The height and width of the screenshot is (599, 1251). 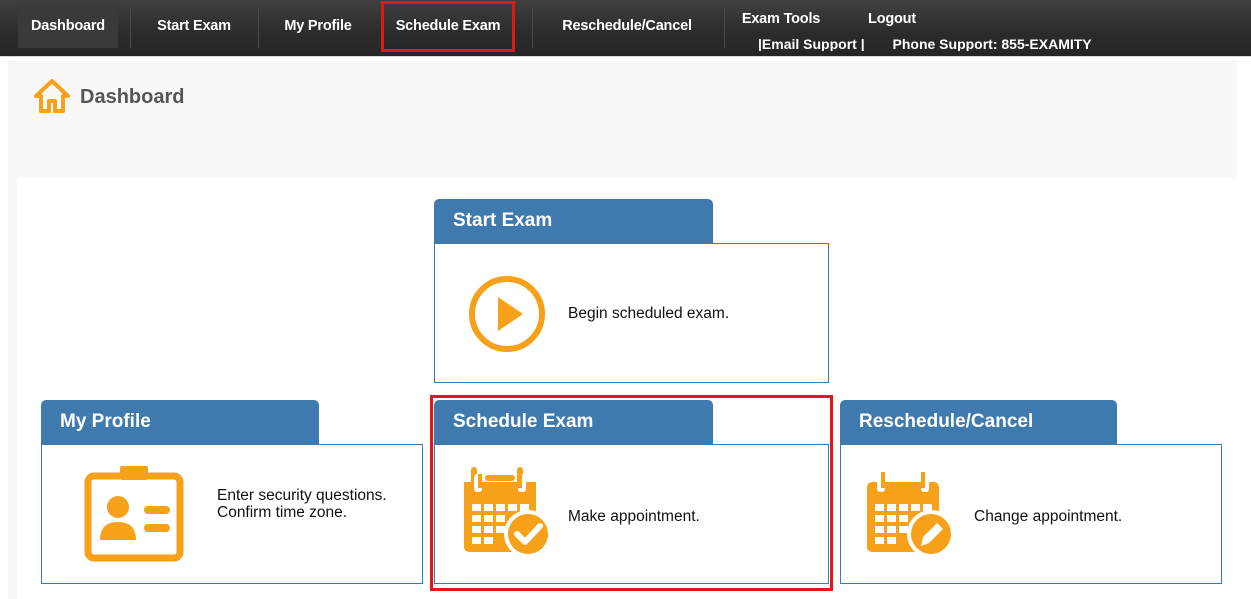 I want to click on calendar-edit-icon, so click(x=911, y=515).